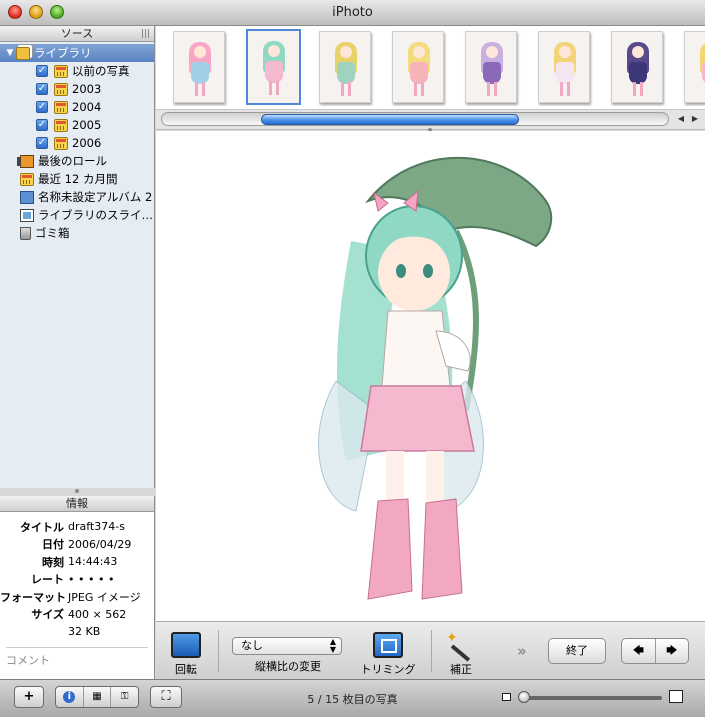  Describe the element at coordinates (506, 697) in the screenshot. I see `small-thumbnail-icon` at that location.